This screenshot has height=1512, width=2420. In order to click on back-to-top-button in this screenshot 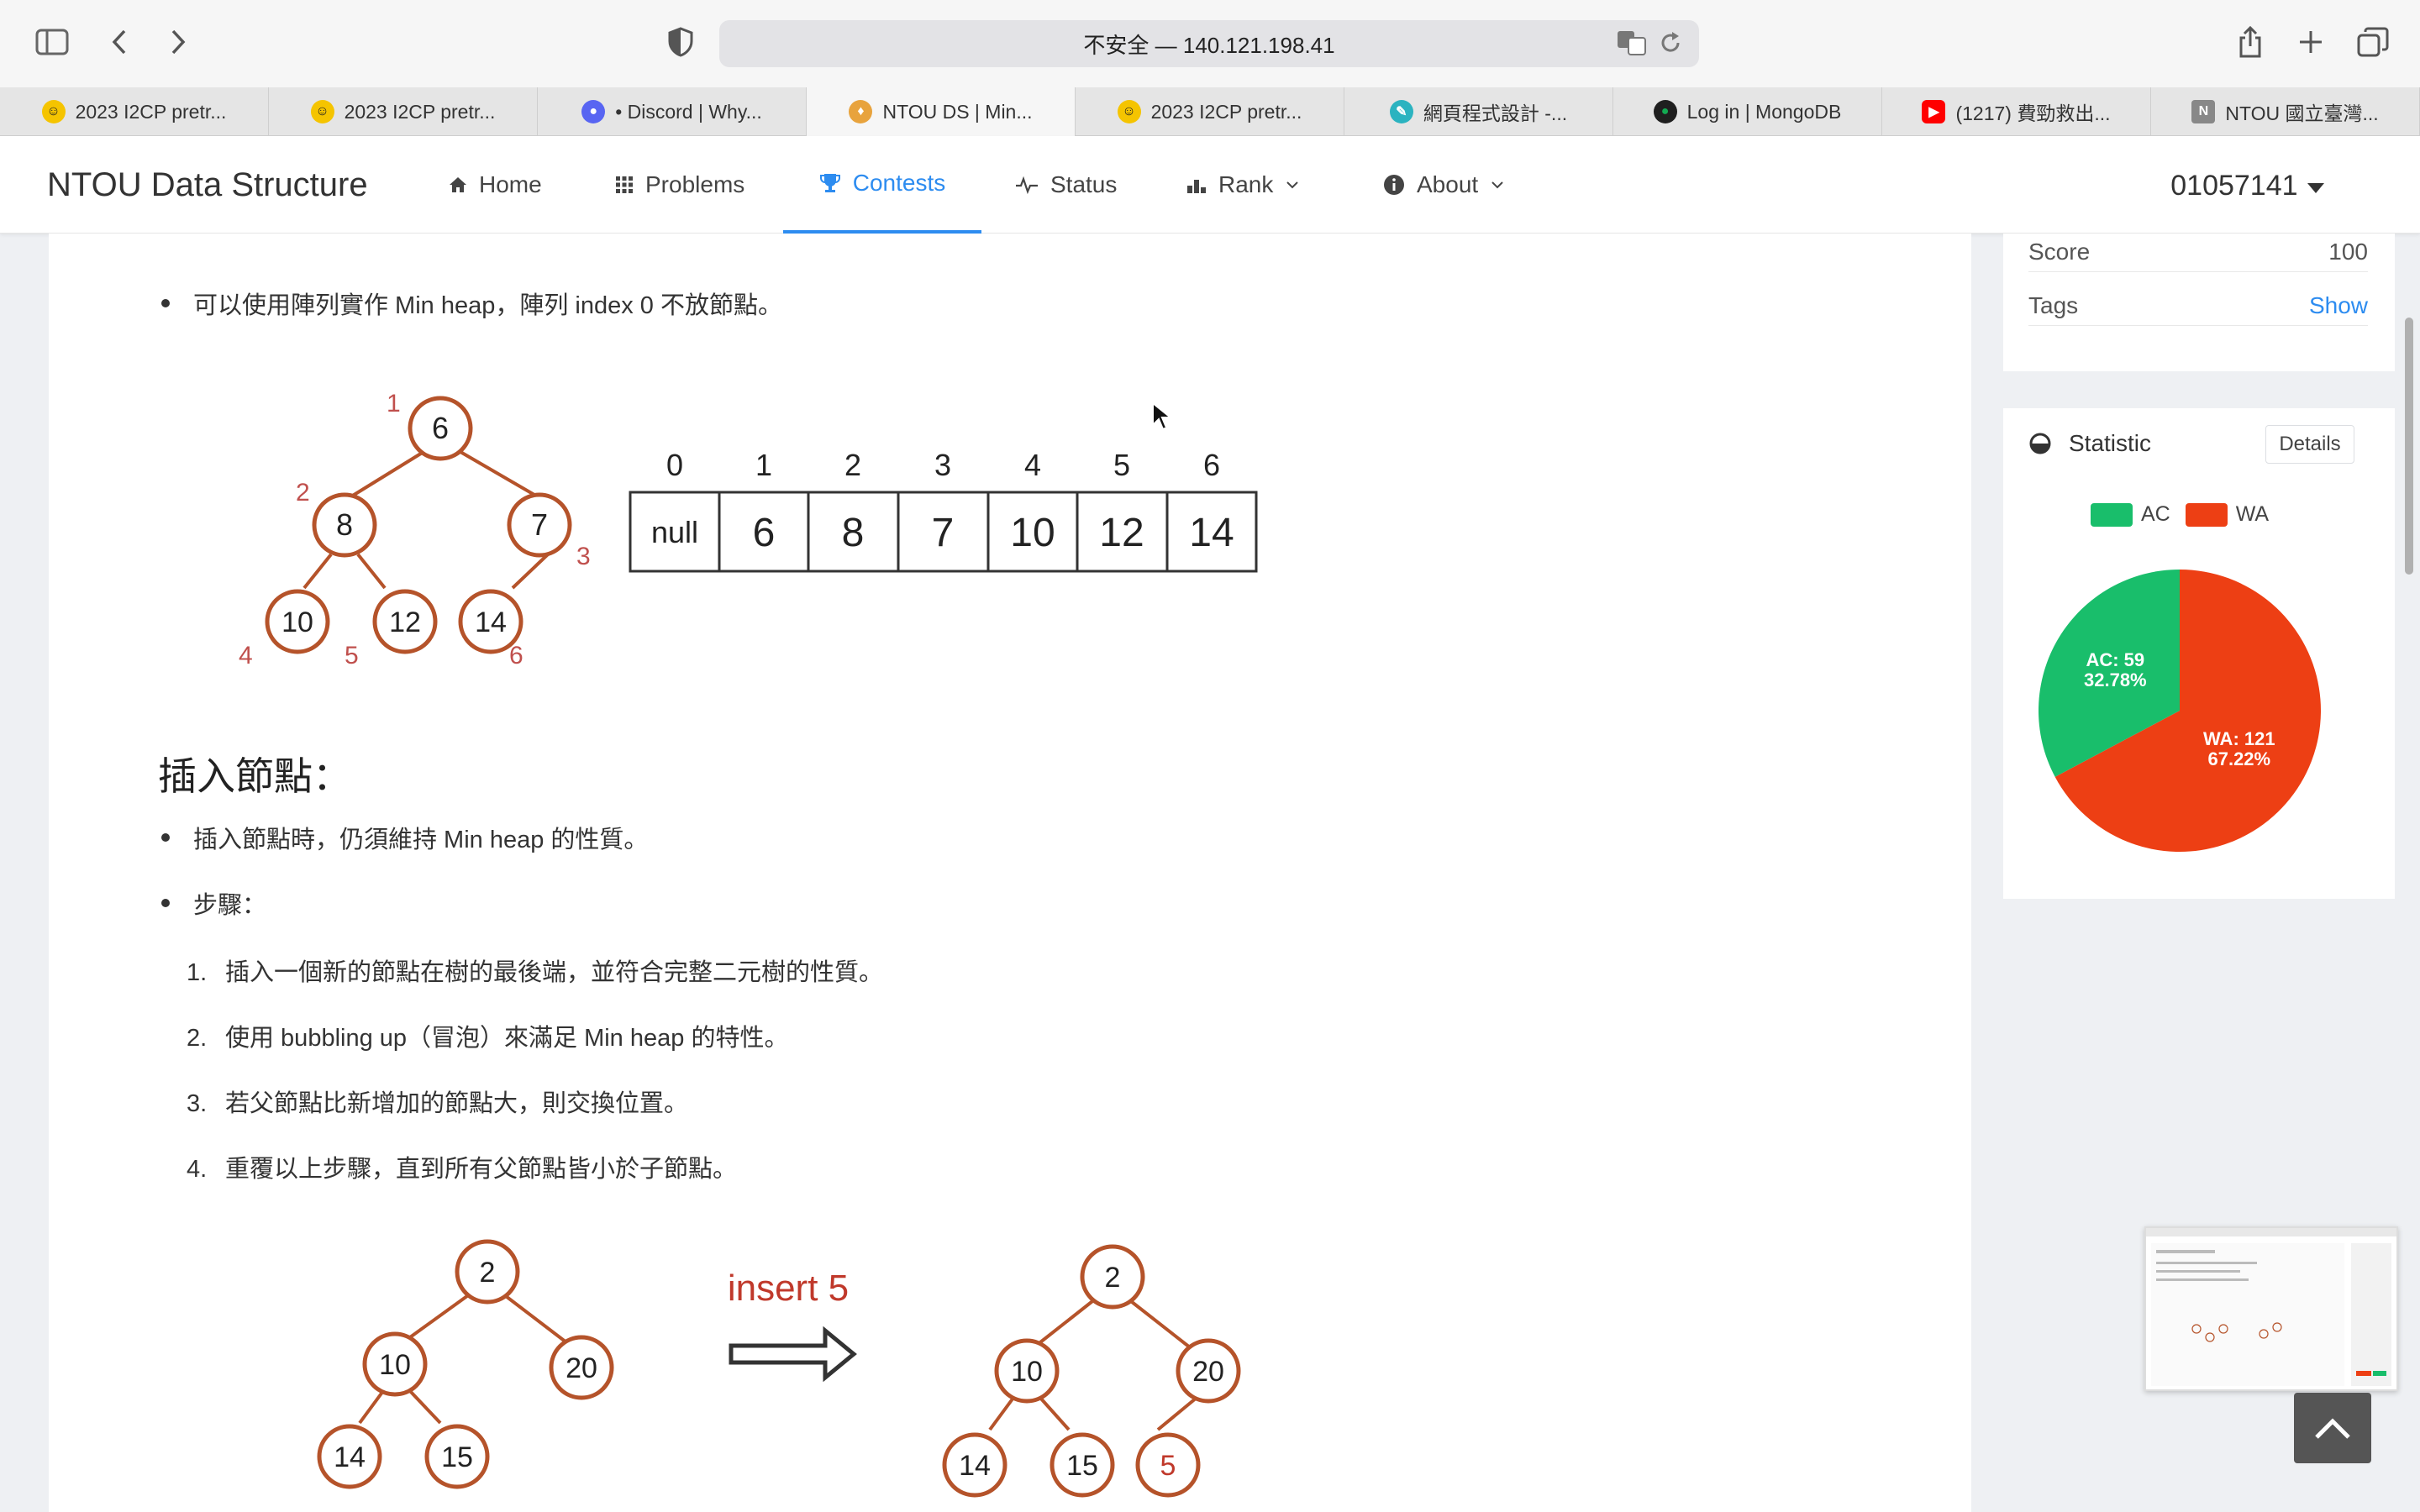, I will do `click(2332, 1428)`.